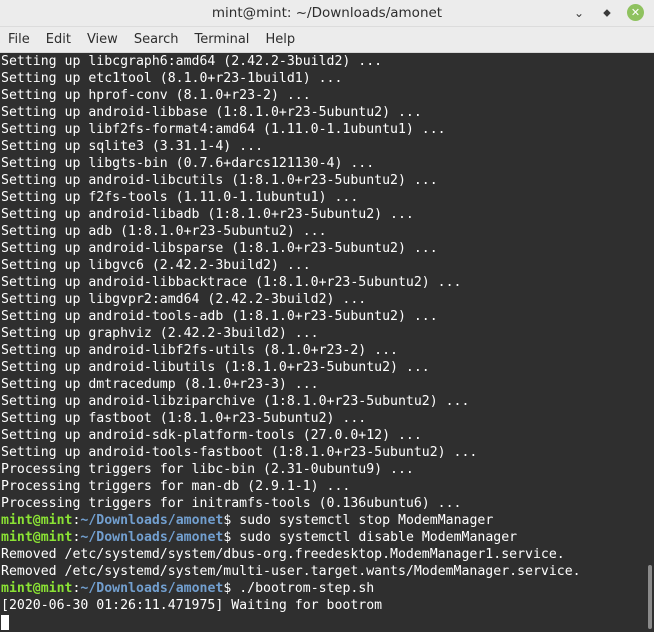  What do you see at coordinates (327, 40) in the screenshot?
I see `menu-bar: File Edit View Search Terminal Help` at bounding box center [327, 40].